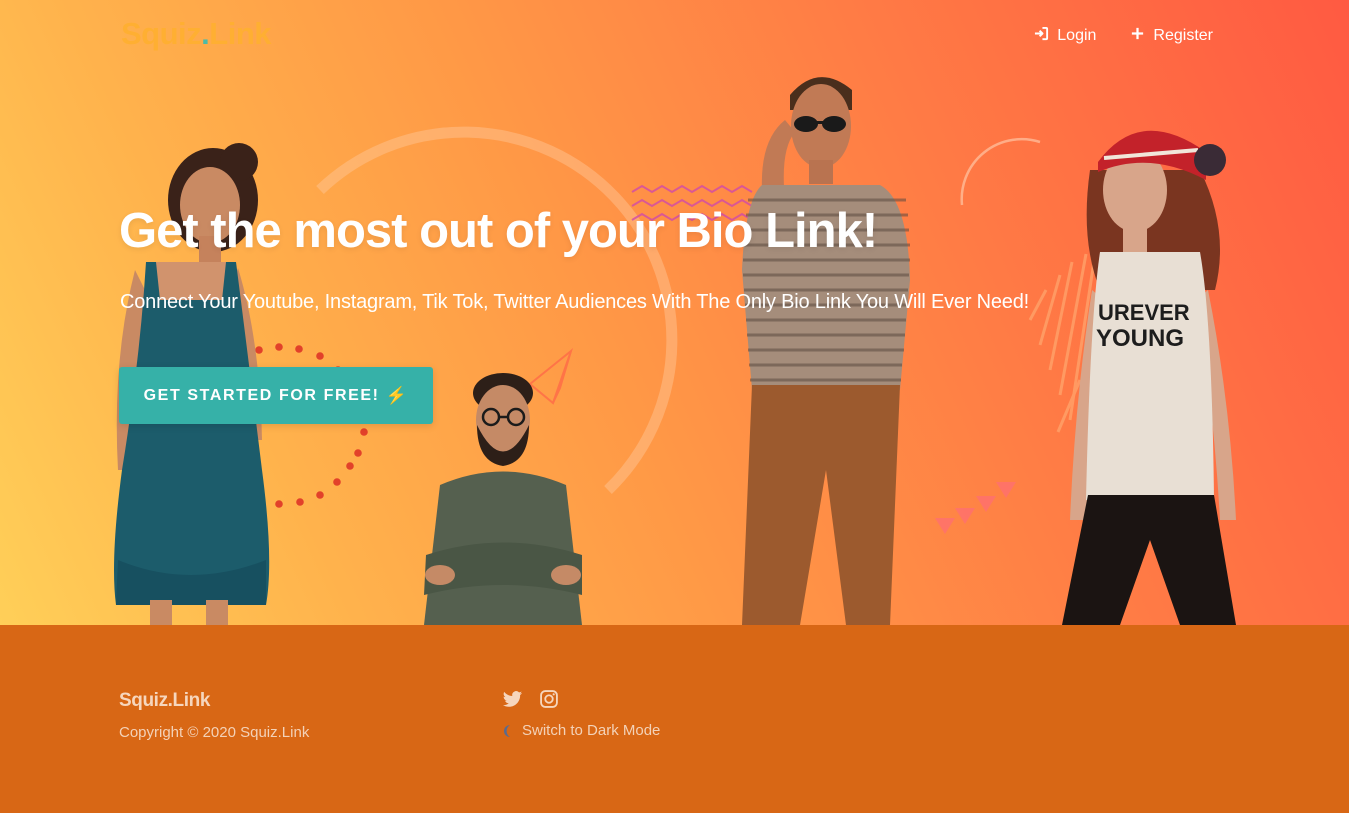  I want to click on hero-headline: Get the most out of your Bio Link!, so click(498, 231).